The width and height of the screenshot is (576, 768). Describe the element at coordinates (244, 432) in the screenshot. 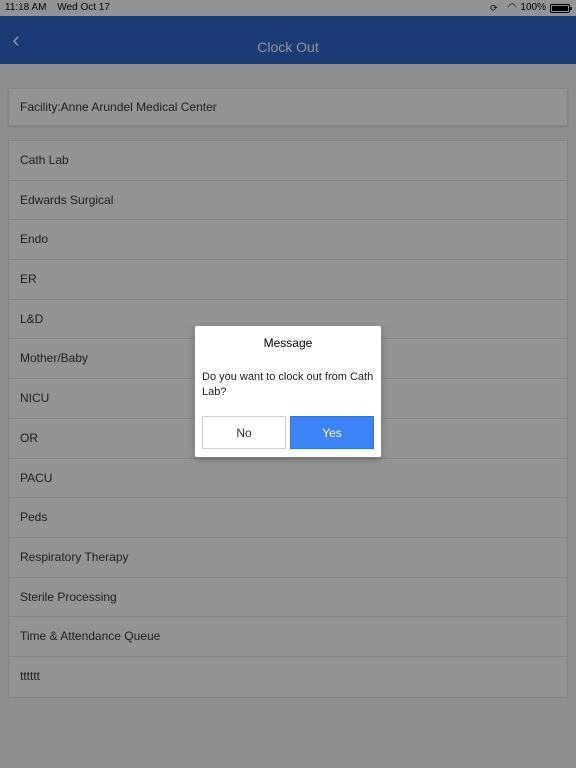

I see `no-button: No` at that location.